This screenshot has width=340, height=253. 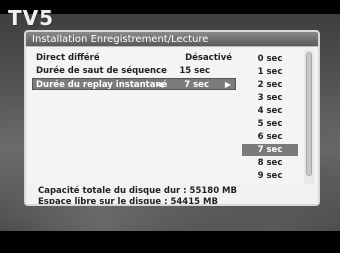 What do you see at coordinates (160, 84) in the screenshot?
I see `left-arrow-icon: ◀` at bounding box center [160, 84].